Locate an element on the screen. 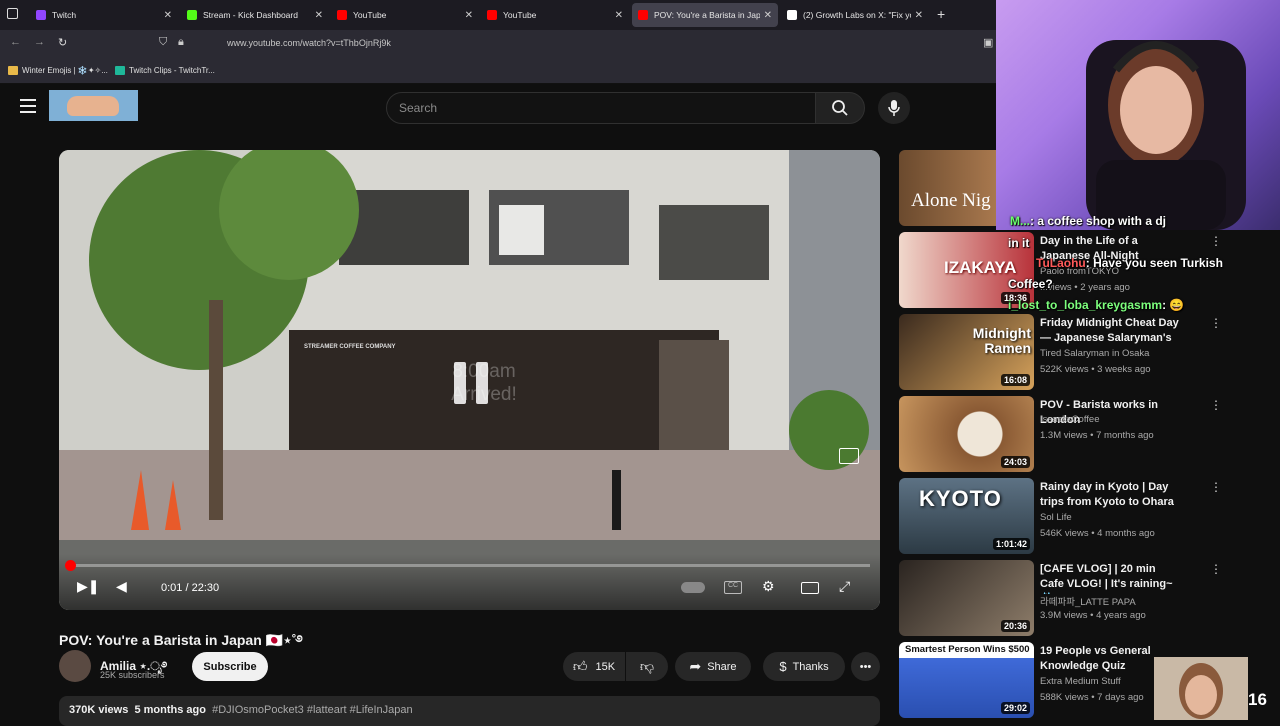 The height and width of the screenshot is (726, 1280). back-icon: ← is located at coordinates (15, 42).